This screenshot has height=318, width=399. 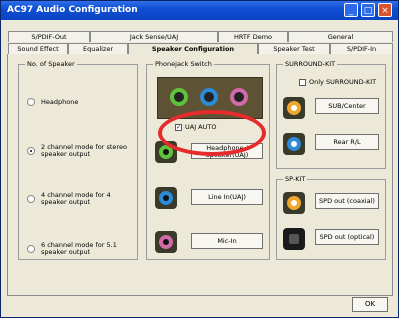 I want to click on radio-6-channel, so click(x=31, y=249).